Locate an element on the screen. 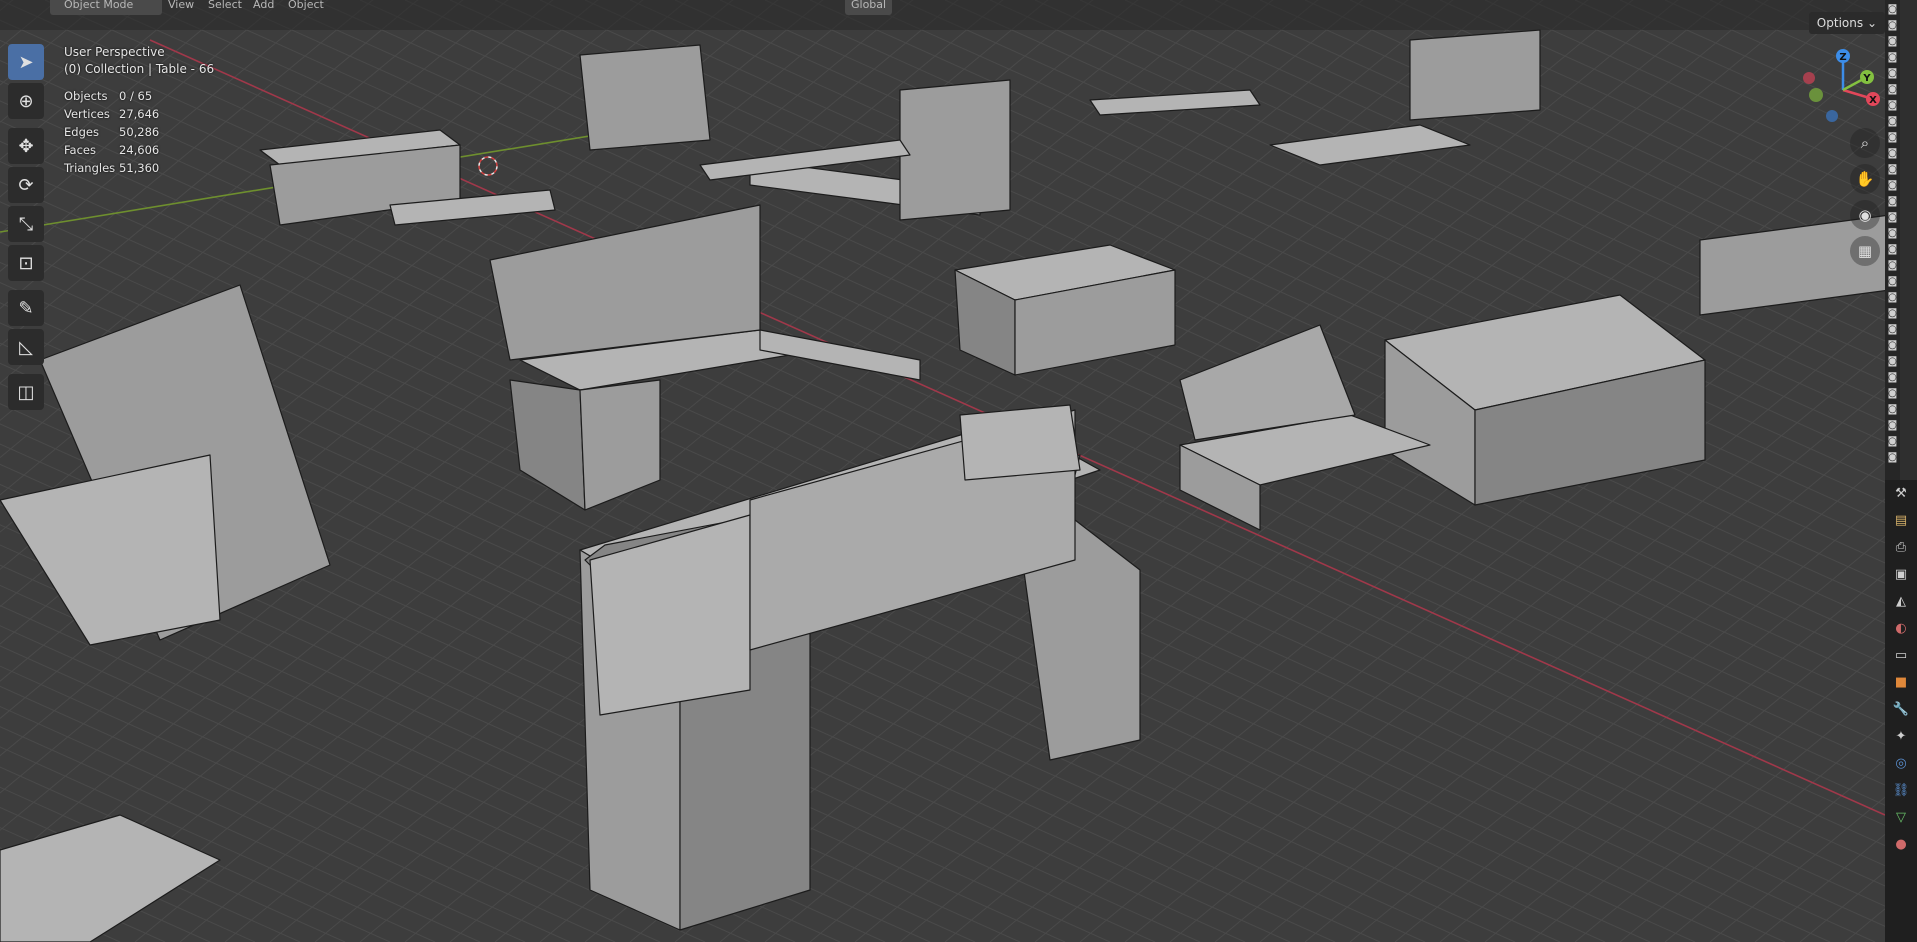  properties-tab-scene: ◭ is located at coordinates (1901, 601).